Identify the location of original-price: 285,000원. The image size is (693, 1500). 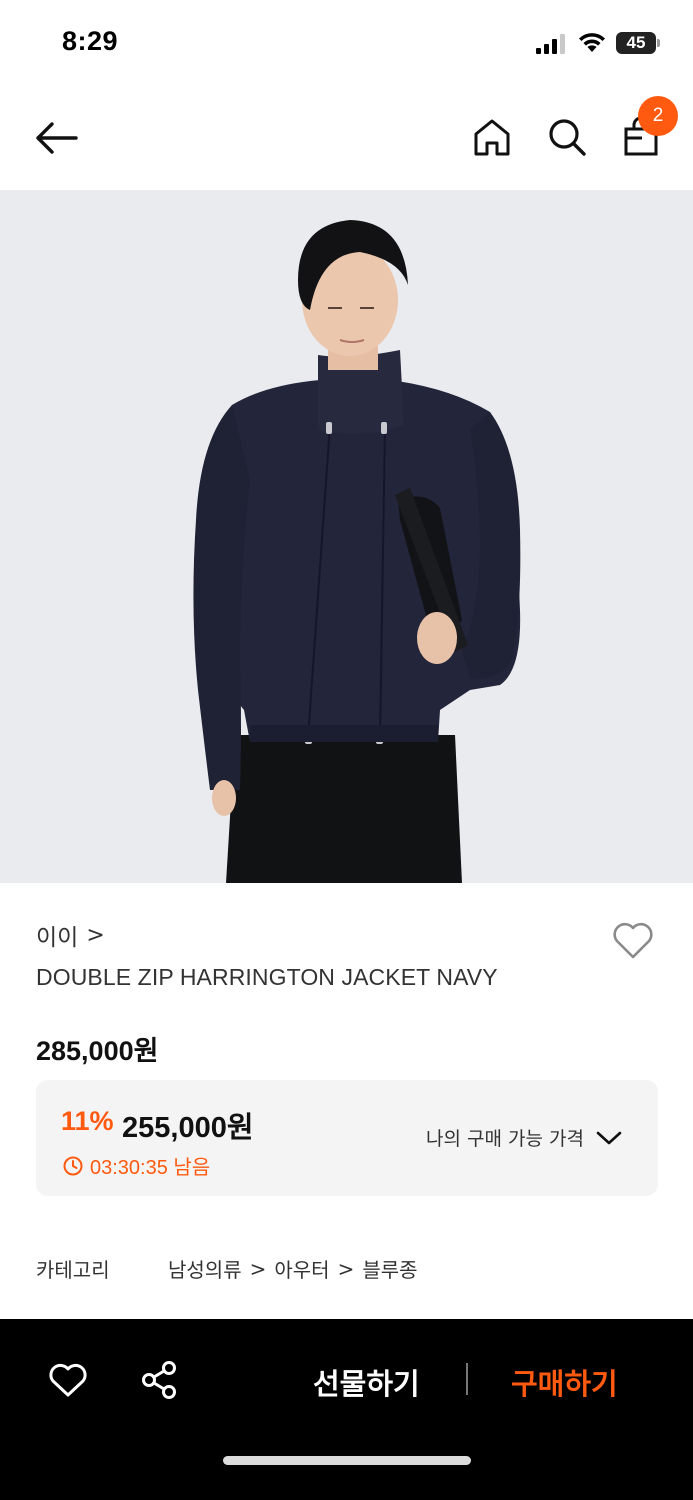
(97, 1051).